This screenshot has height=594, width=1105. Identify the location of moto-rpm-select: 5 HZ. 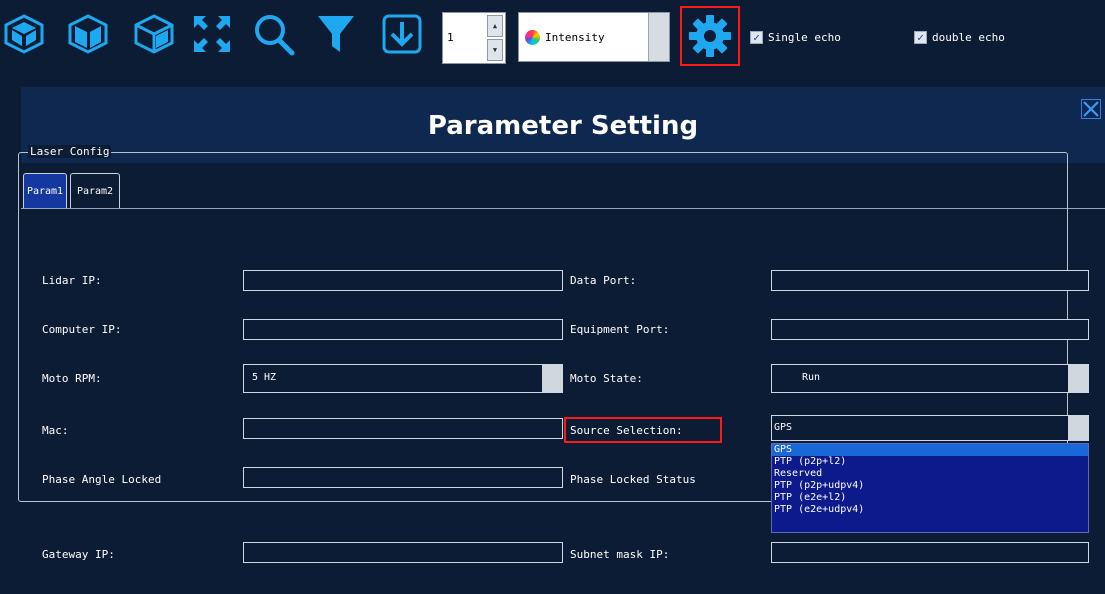
(403, 378).